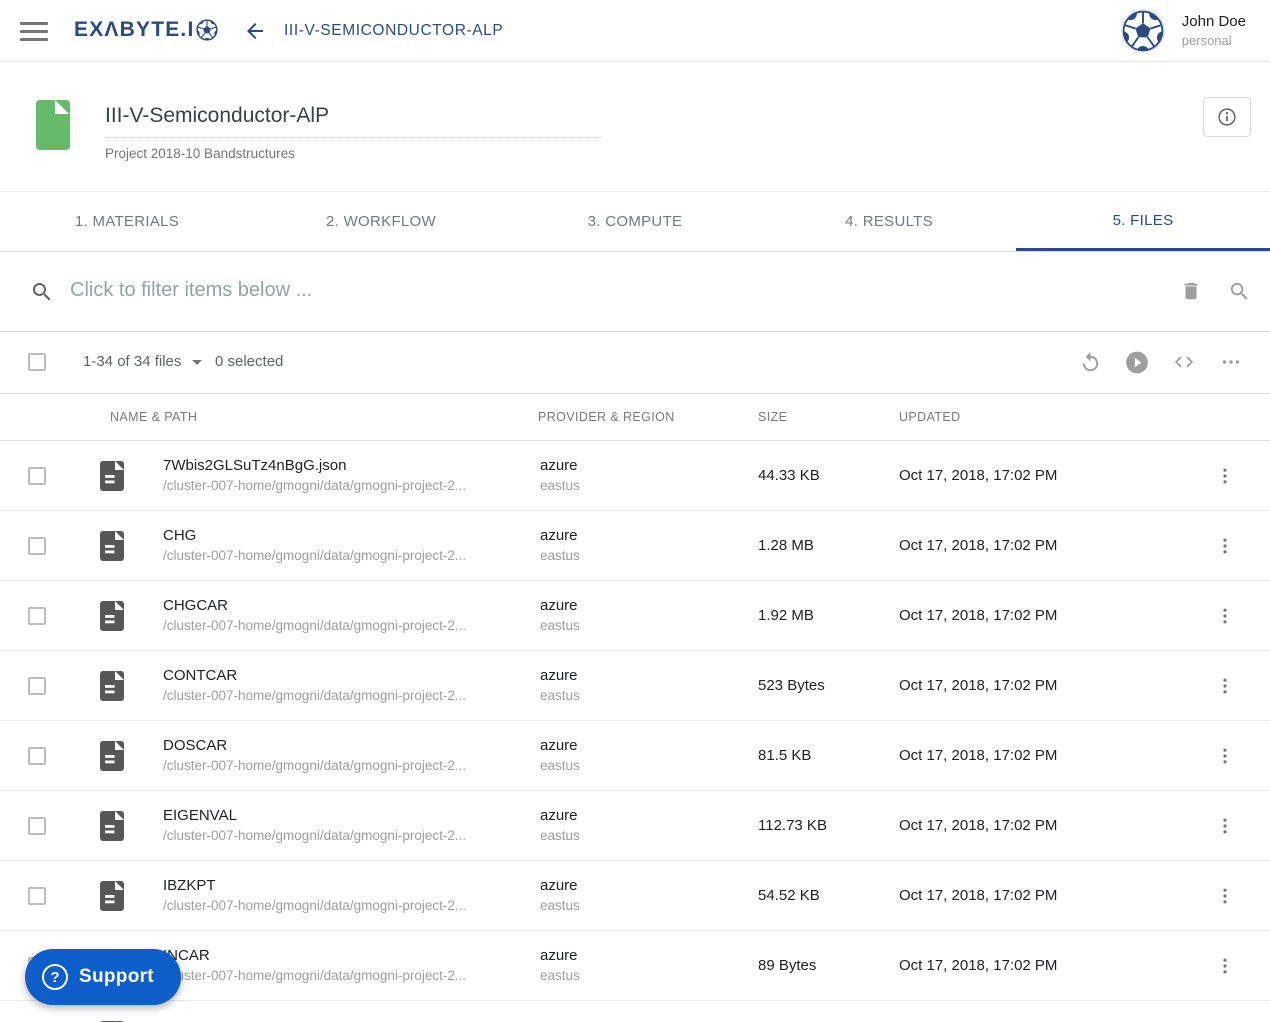 This screenshot has height=1022, width=1270. What do you see at coordinates (351, 465) in the screenshot?
I see `file-name: 7Wbis2GLSuTz4nBgG.json` at bounding box center [351, 465].